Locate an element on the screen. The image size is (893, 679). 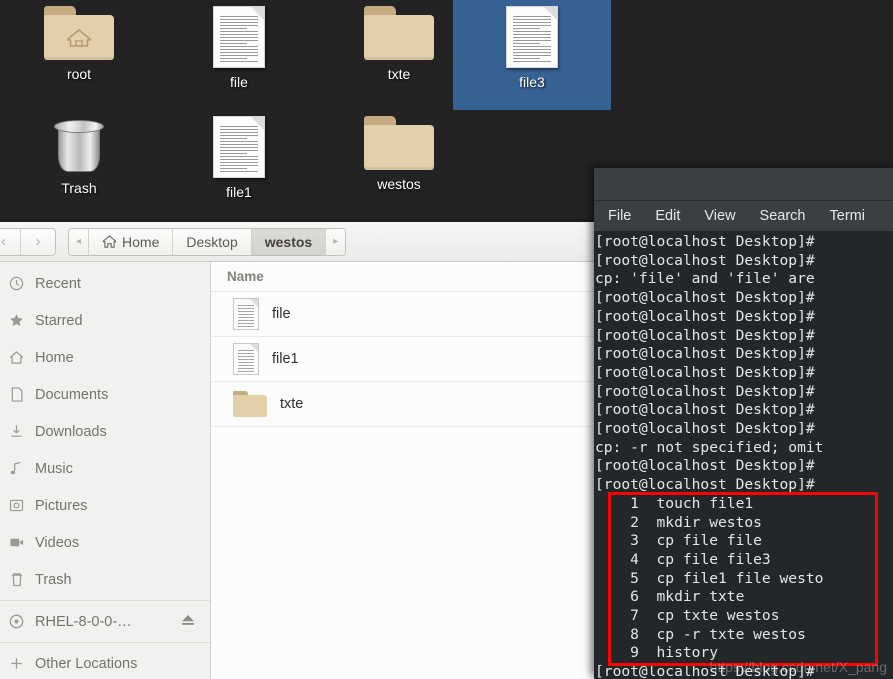
sidebar-item-videos: Videos is located at coordinates (105, 542).